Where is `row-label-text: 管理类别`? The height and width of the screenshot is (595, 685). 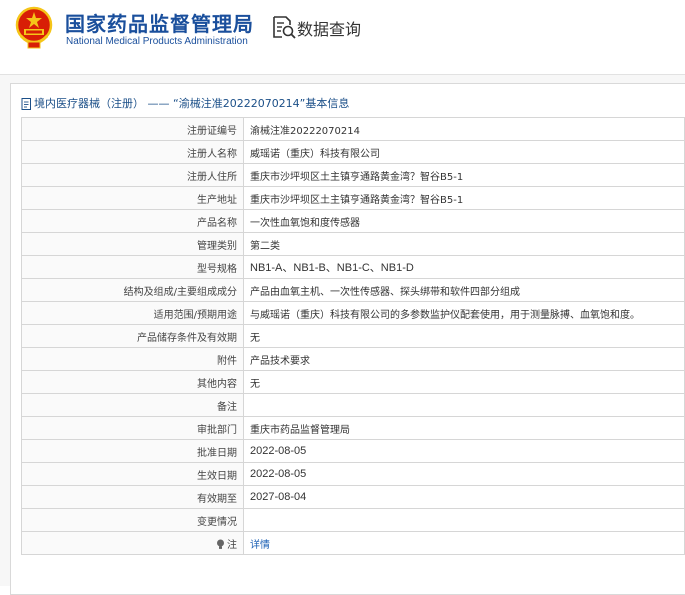 row-label-text: 管理类别 is located at coordinates (217, 246).